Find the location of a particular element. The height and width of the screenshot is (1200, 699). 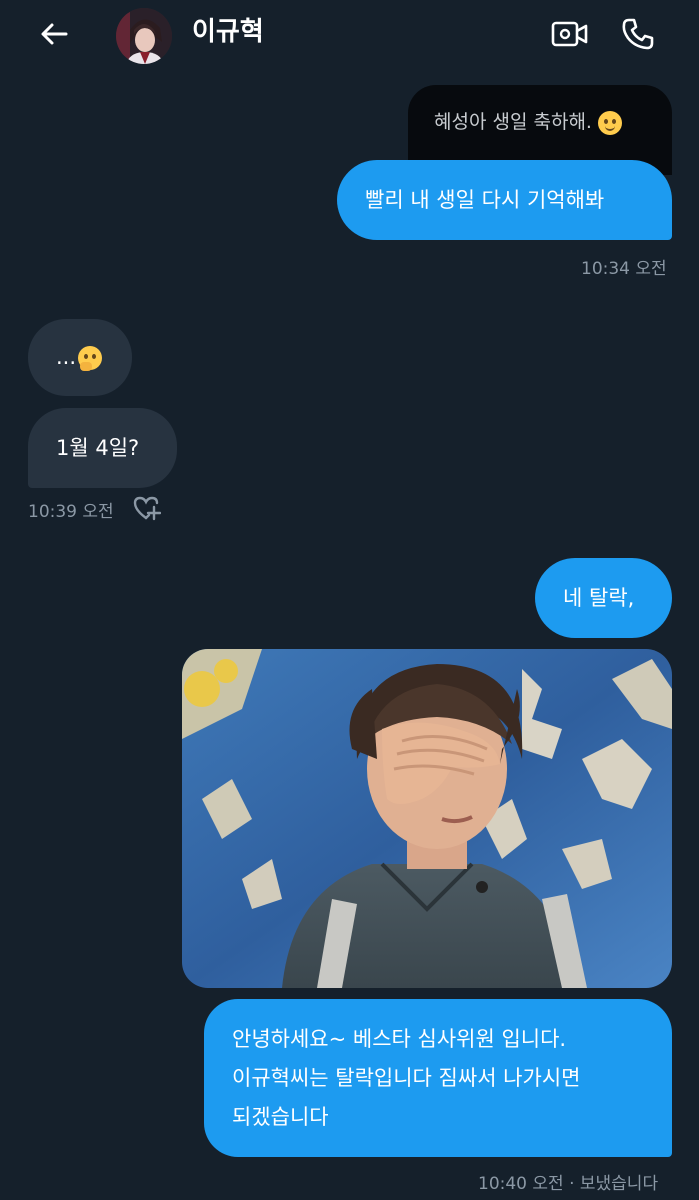

thinking-face-emoji-icon is located at coordinates (90, 358).